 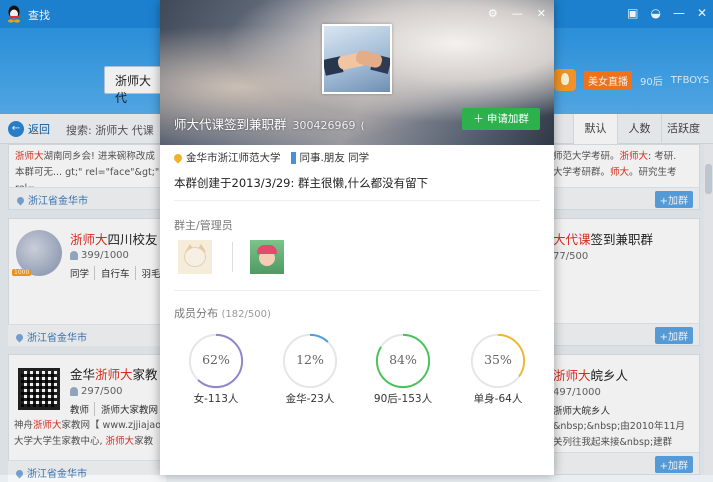 I want to click on stat-percent: 84%, so click(x=403, y=359).